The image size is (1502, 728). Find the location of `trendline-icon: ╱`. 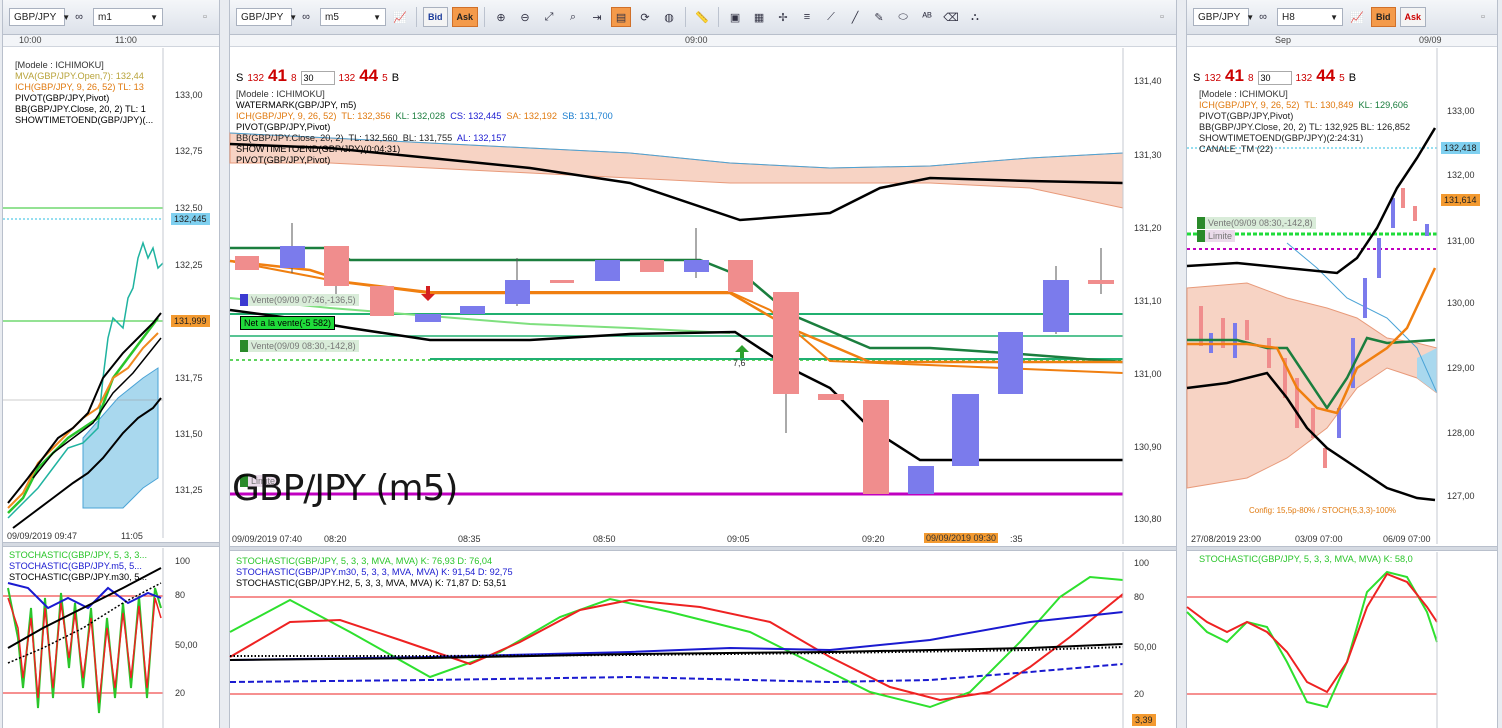

trendline-icon: ╱ is located at coordinates (855, 17).